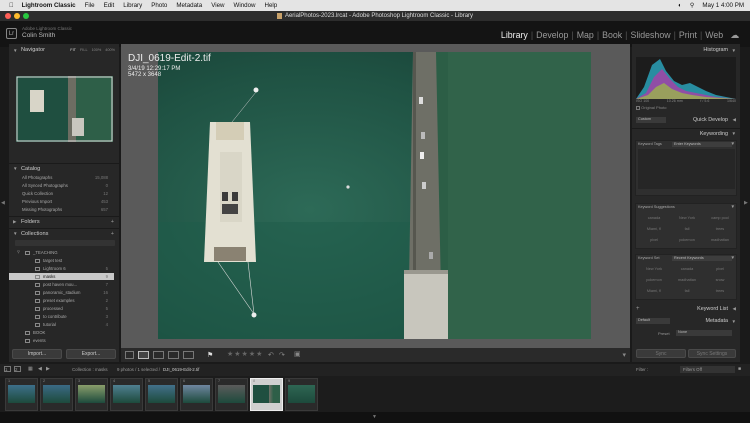 This screenshot has height=423, width=750. I want to click on filmstrip-thumbnail: 7, so click(231, 394).